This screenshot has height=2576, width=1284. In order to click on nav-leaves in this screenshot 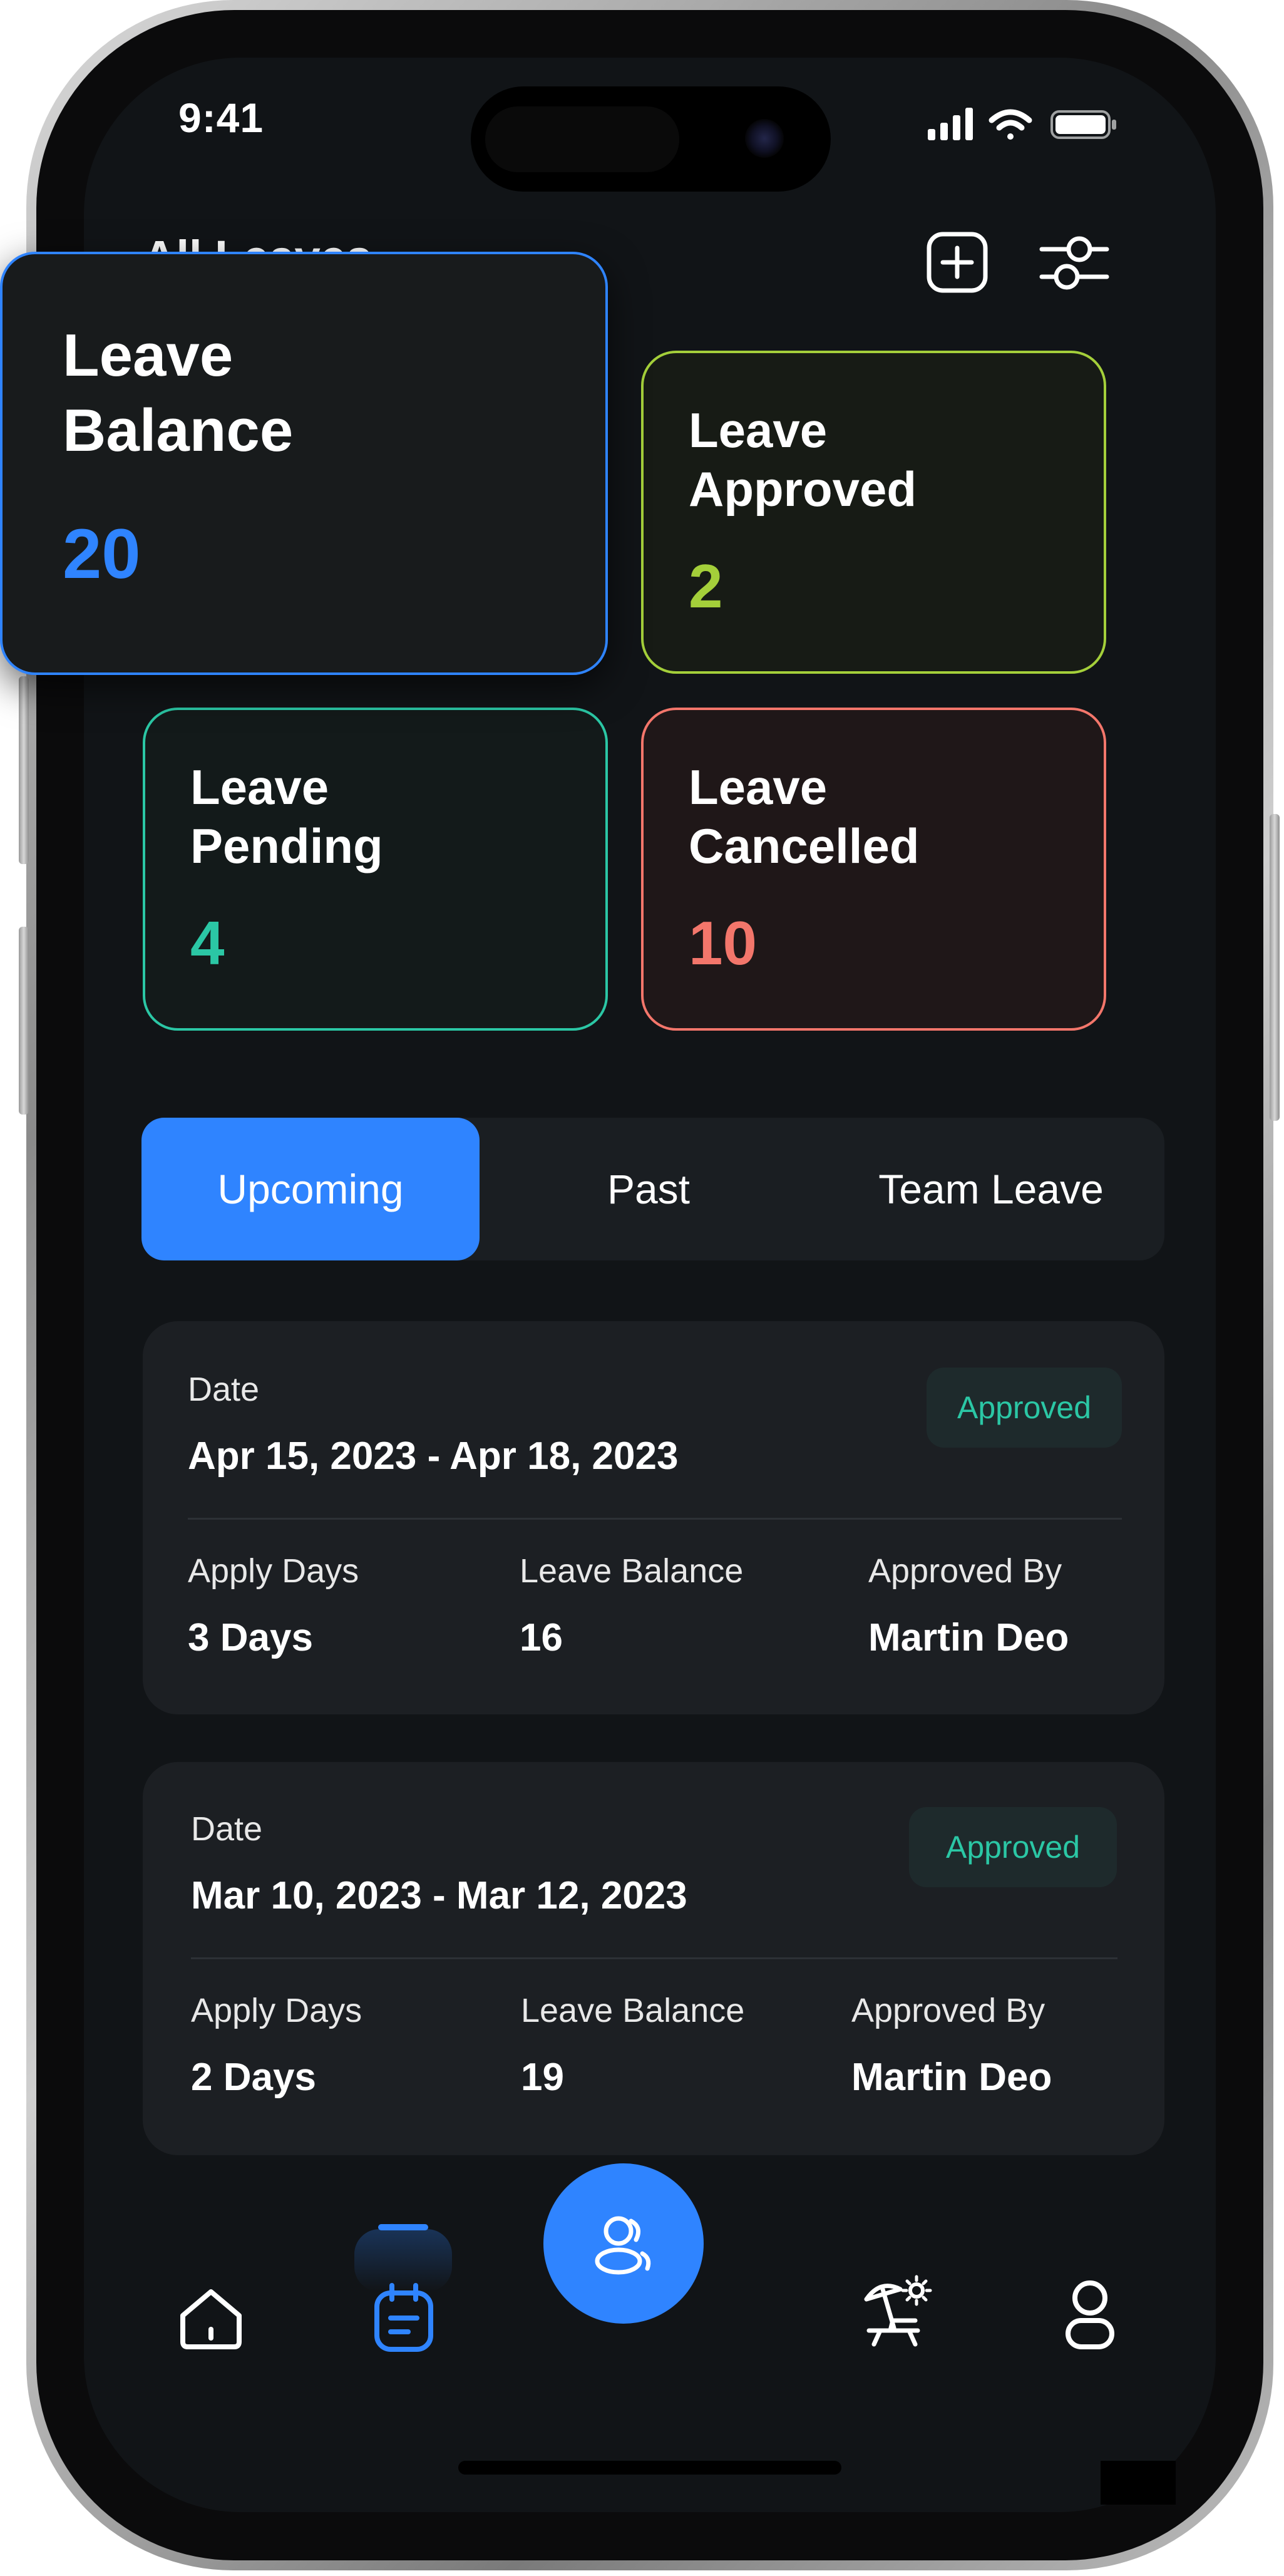, I will do `click(404, 2318)`.